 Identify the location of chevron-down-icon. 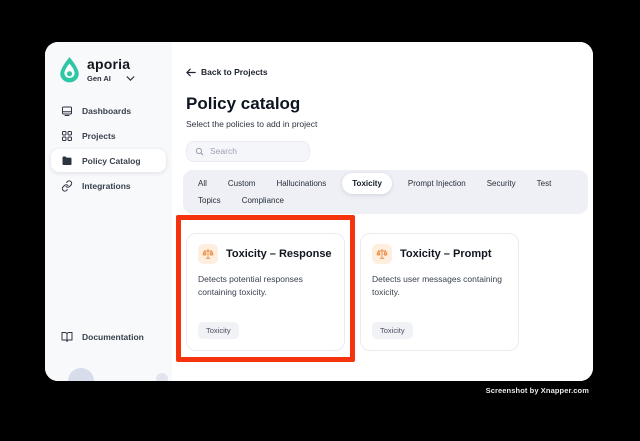
(130, 78).